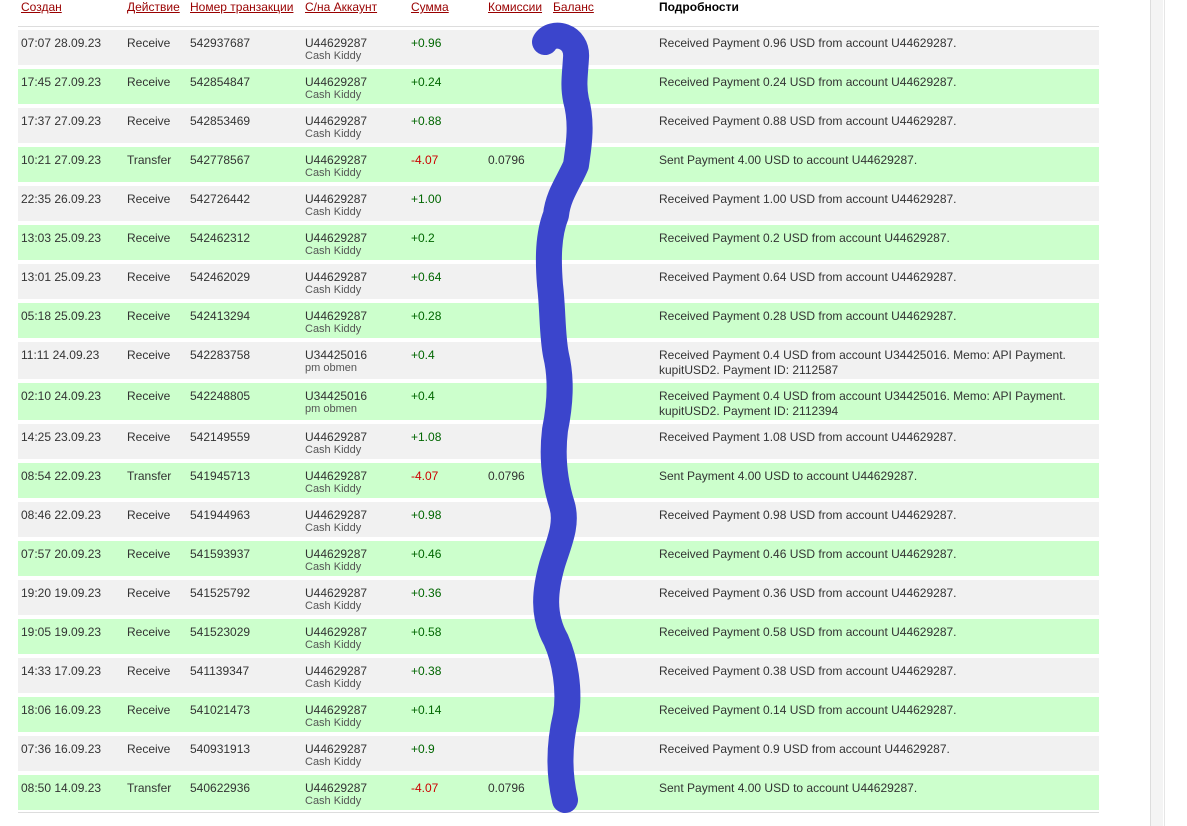 The height and width of the screenshot is (826, 1187). I want to click on cell-amount: +0.88, so click(426, 121).